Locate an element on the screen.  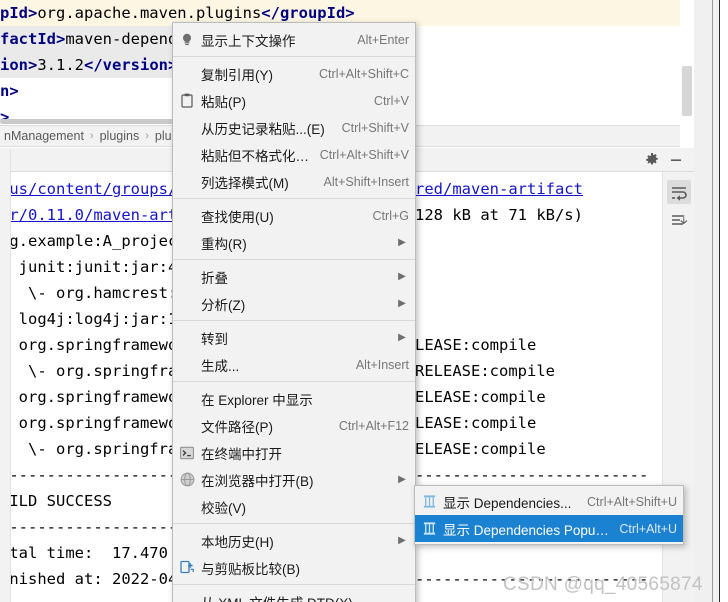
menu-item-validate: 校验(V) is located at coordinates (294, 506).